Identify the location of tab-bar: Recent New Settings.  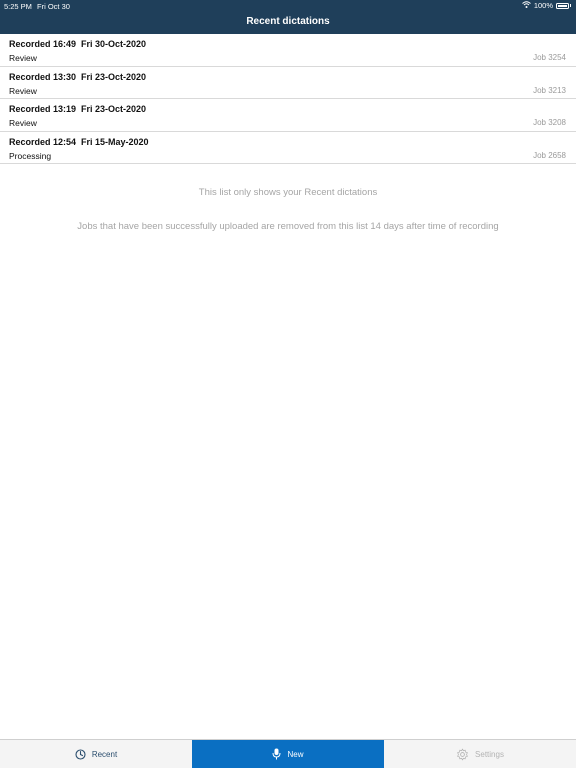
(288, 753).